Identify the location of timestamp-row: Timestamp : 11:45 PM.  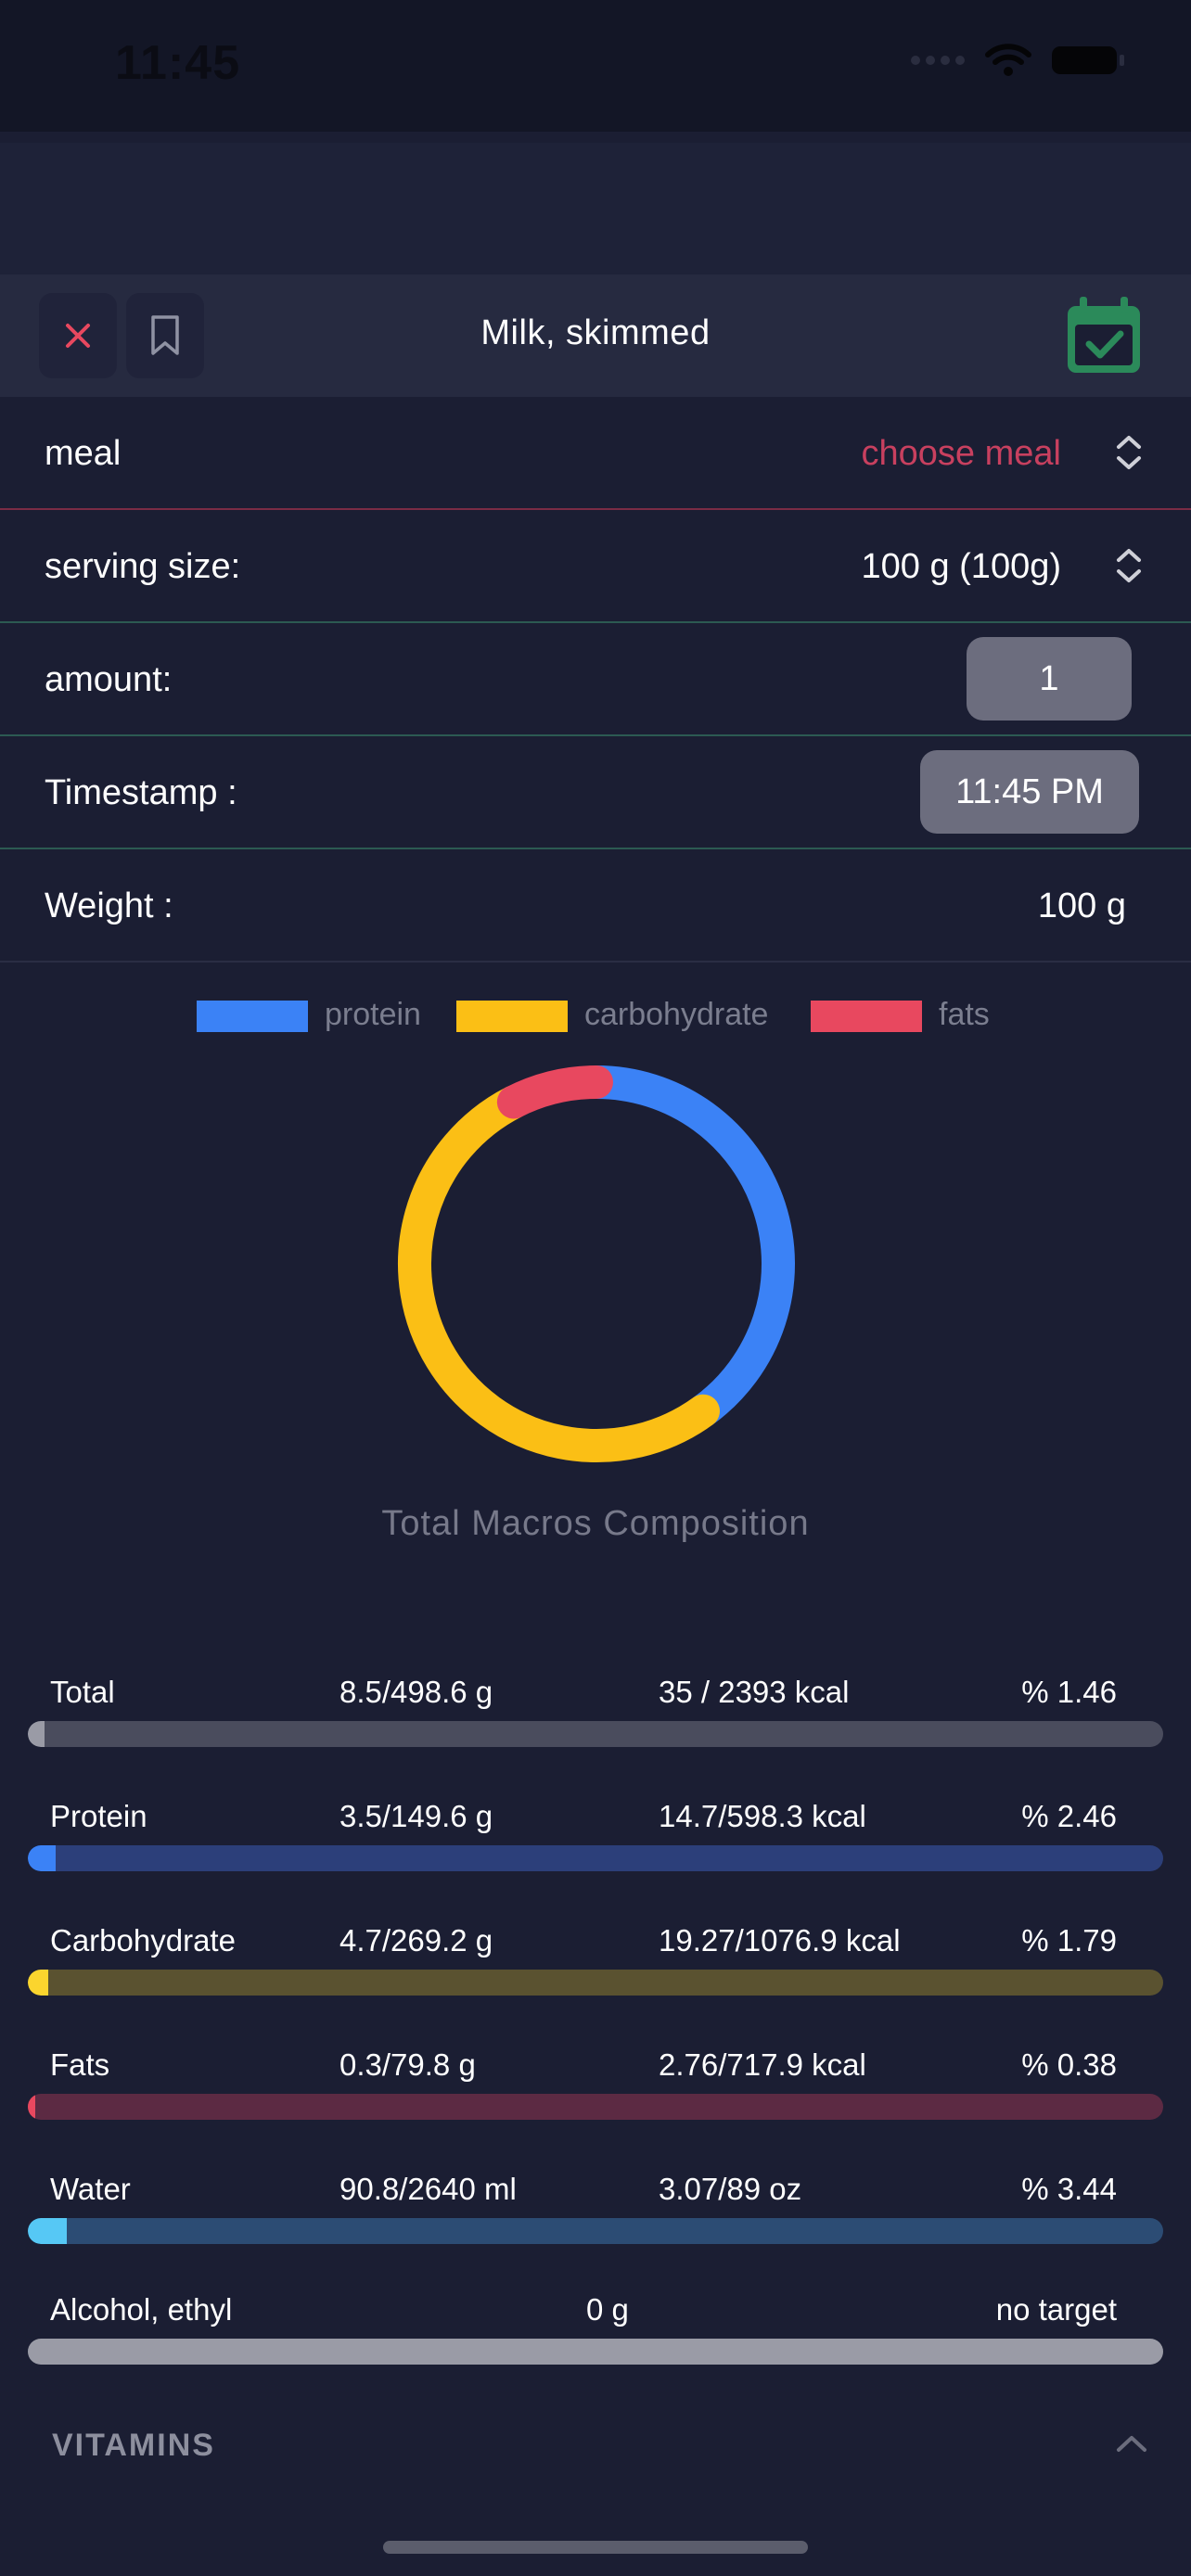
(595, 793).